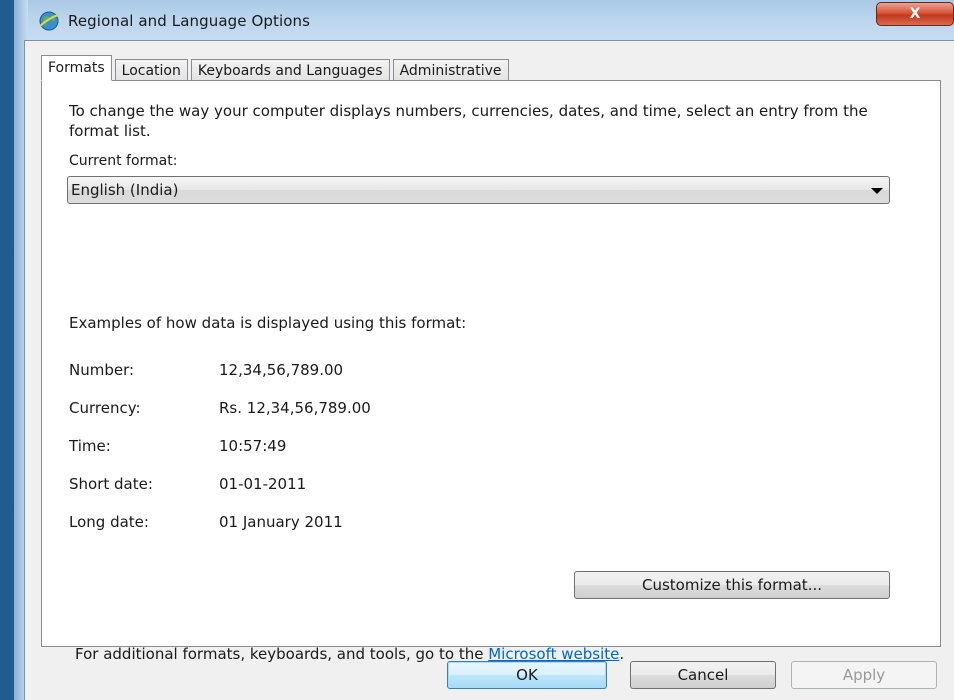  I want to click on time-label: Time:, so click(90, 446).